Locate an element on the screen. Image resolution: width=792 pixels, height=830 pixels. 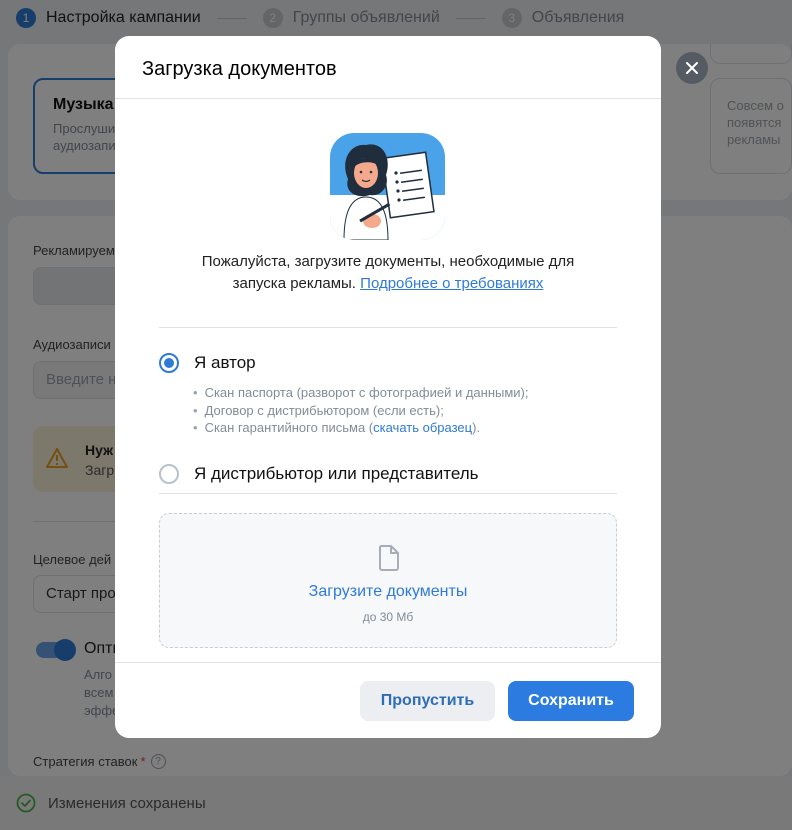
file-icon is located at coordinates (388, 558).